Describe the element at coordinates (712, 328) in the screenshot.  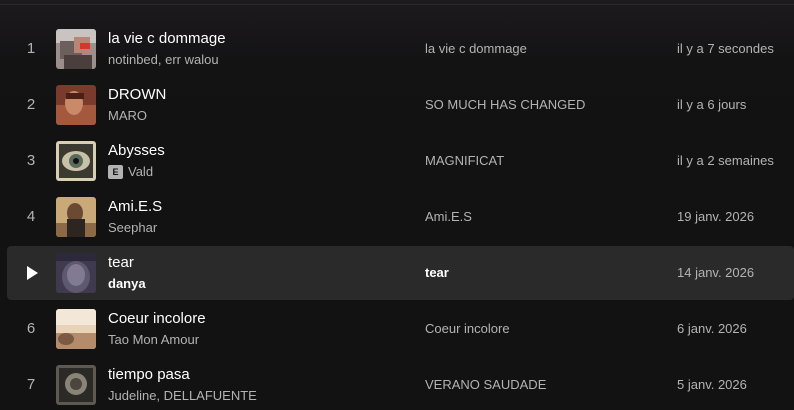
I see `date-added: 6 janv. 2026` at that location.